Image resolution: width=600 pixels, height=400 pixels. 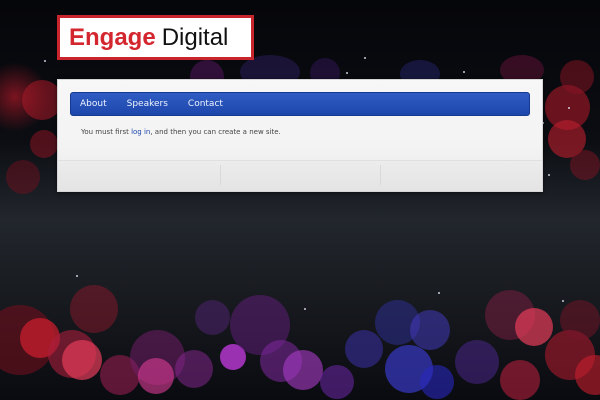 What do you see at coordinates (147, 104) in the screenshot?
I see `nav-link-speakers: Speakers` at bounding box center [147, 104].